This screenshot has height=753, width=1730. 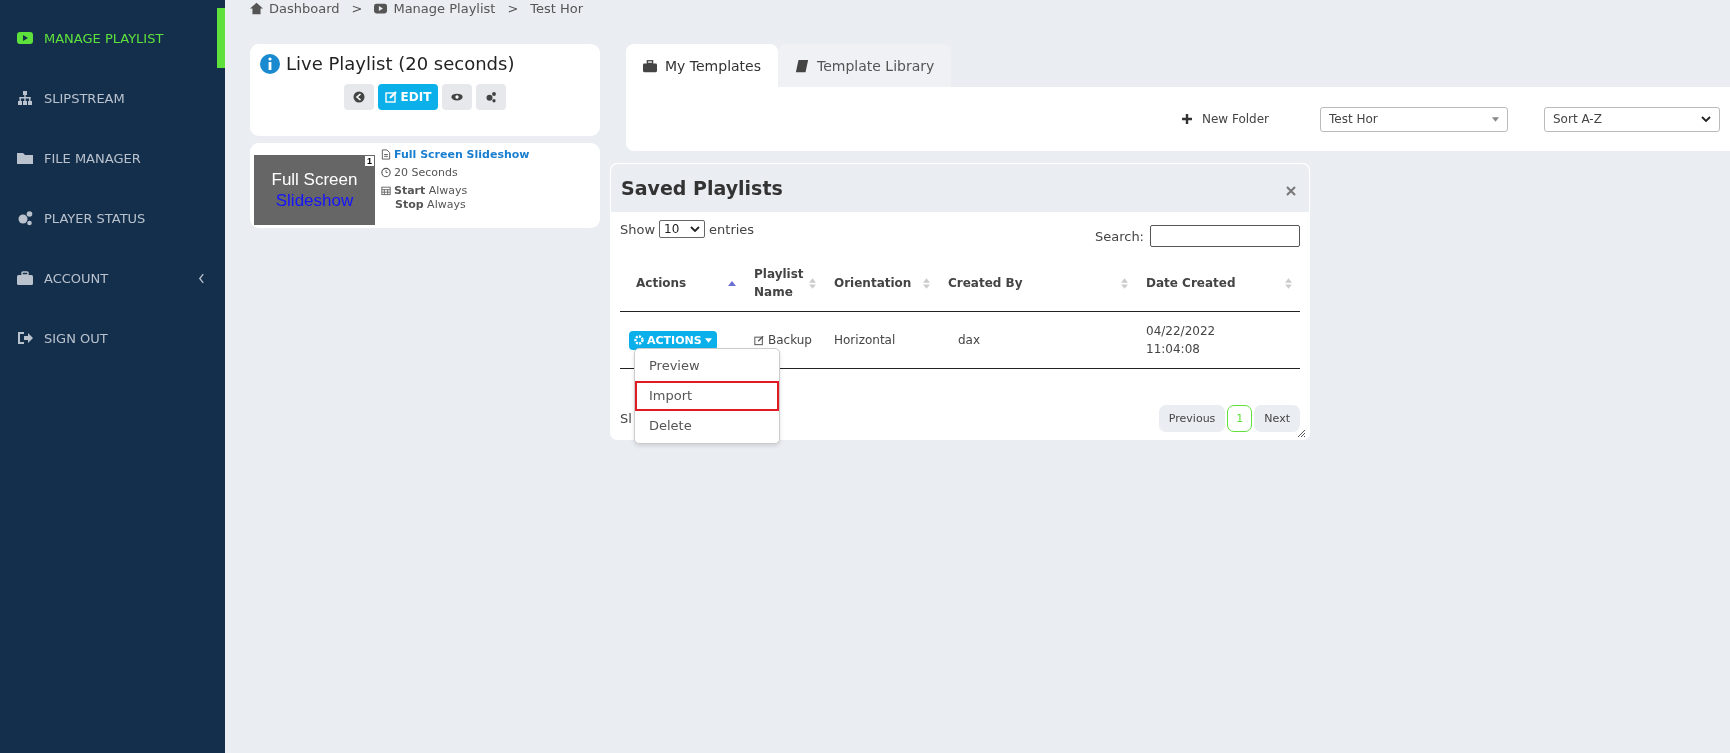 What do you see at coordinates (95, 218) in the screenshot?
I see `sidebar-label: PLAYER STATUS` at bounding box center [95, 218].